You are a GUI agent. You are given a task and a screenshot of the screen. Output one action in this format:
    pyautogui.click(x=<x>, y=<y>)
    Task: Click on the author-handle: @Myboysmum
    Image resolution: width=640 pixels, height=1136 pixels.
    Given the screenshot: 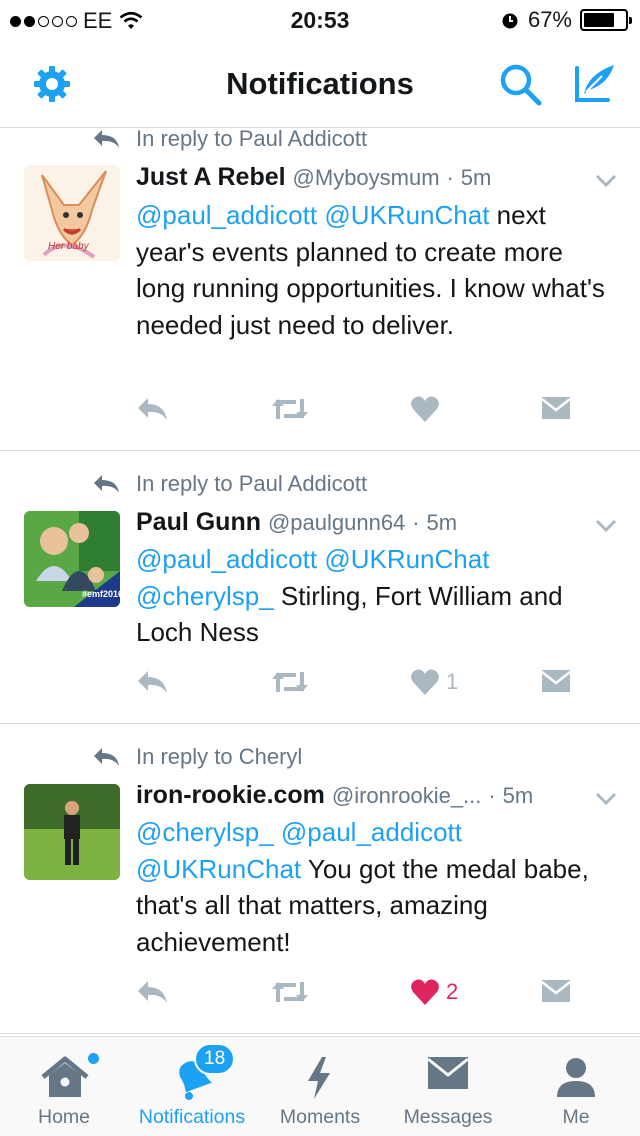 What is the action you would take?
    pyautogui.click(x=366, y=177)
    